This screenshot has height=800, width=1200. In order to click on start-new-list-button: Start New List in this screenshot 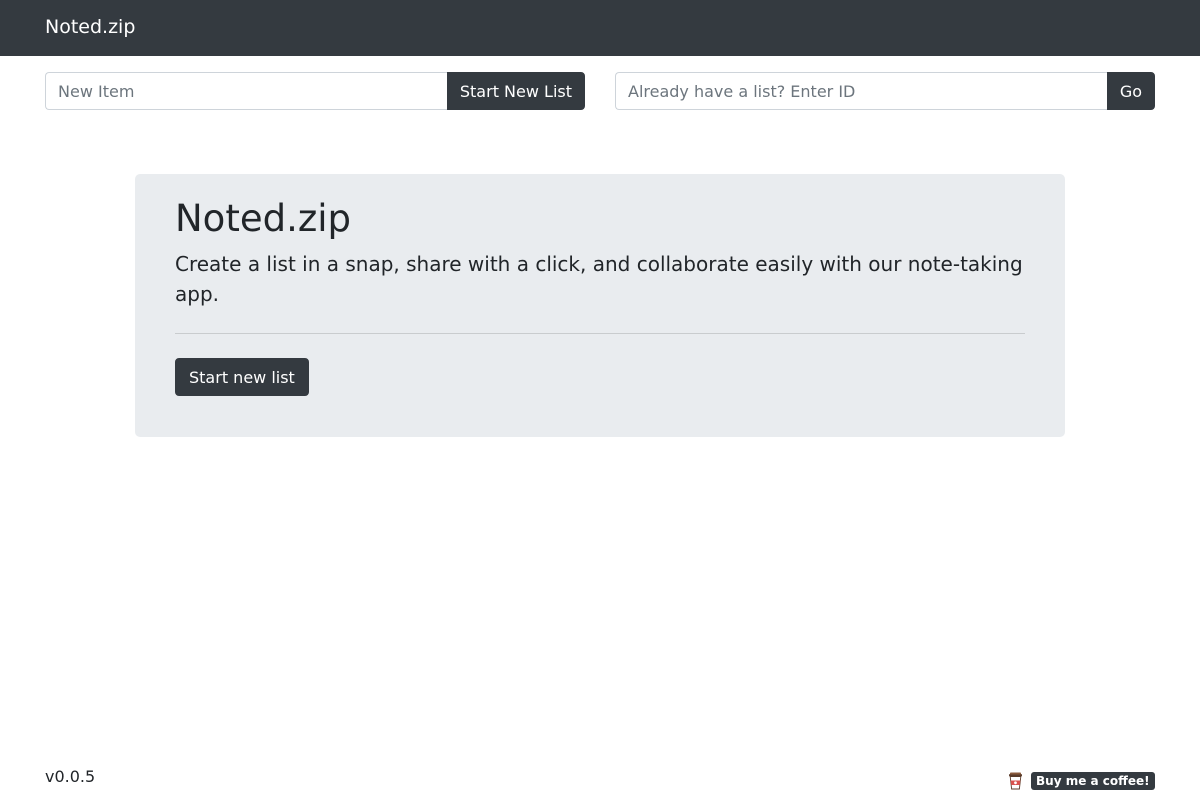, I will do `click(515, 91)`.